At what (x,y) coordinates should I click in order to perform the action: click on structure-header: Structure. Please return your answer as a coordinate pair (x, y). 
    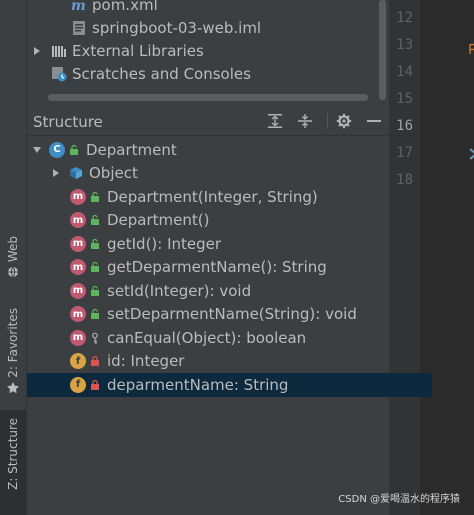
    Looking at the image, I should click on (208, 121).